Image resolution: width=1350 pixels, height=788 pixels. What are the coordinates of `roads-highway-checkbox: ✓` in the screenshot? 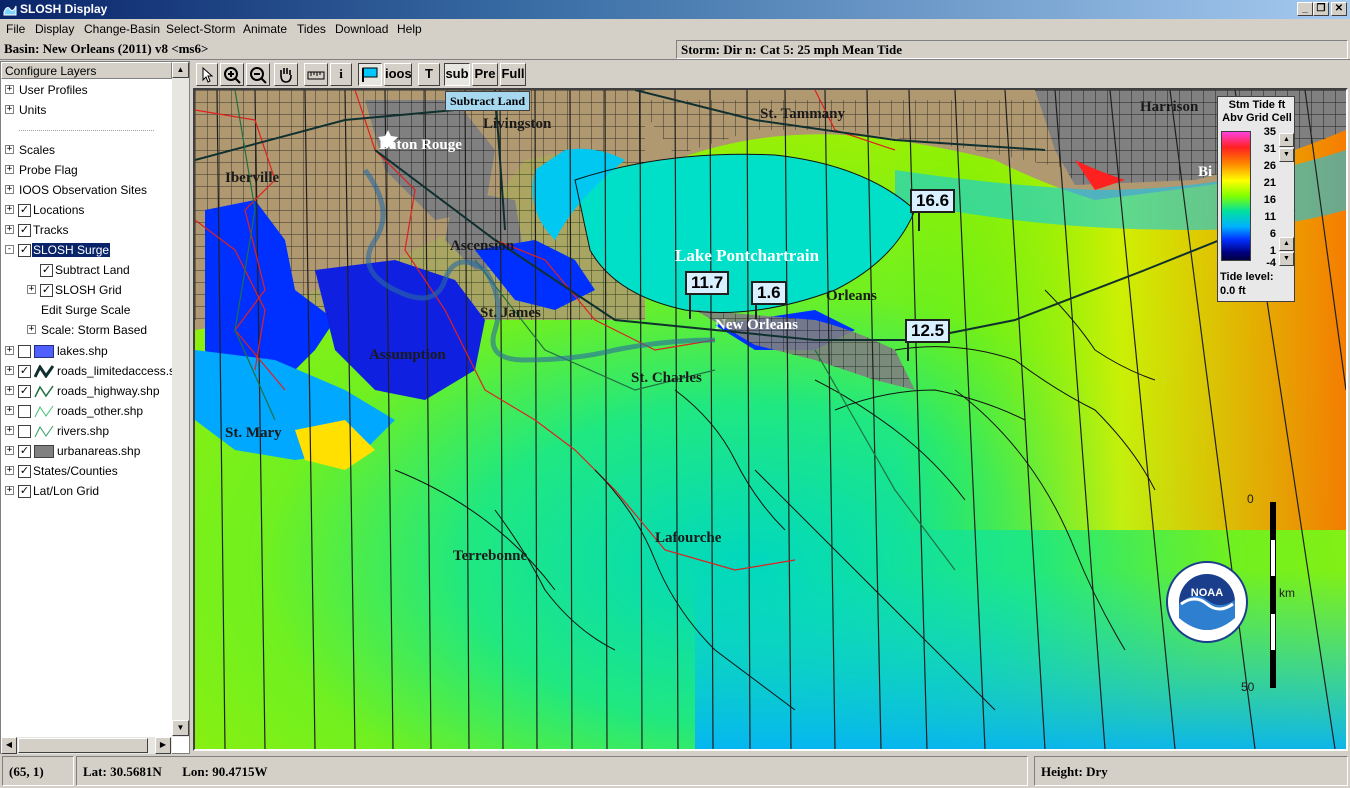 It's located at (24, 391).